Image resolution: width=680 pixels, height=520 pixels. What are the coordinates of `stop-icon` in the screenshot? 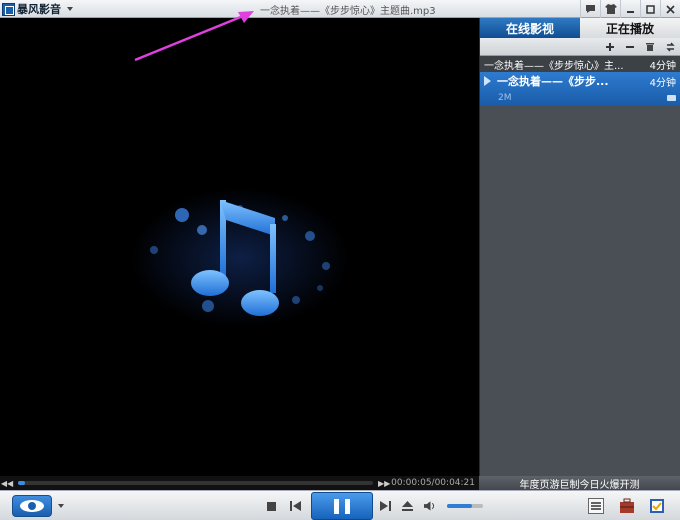 It's located at (271, 506).